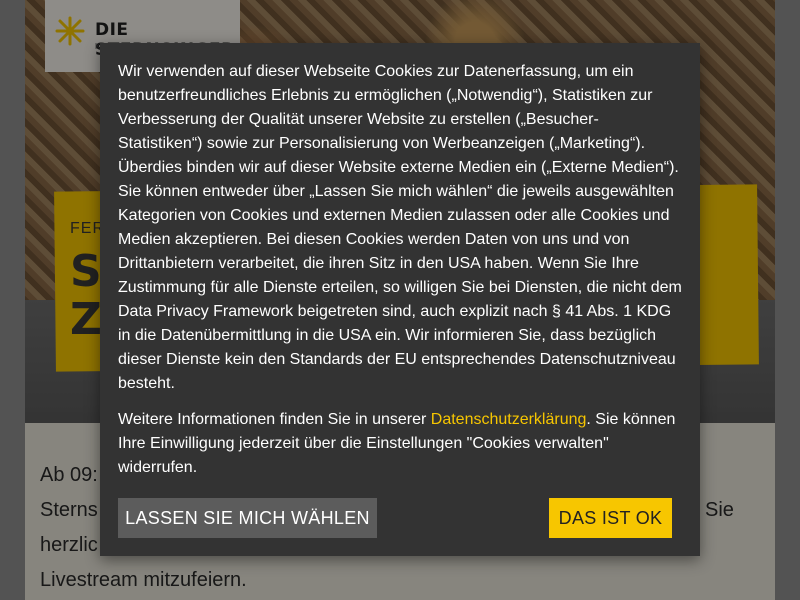  What do you see at coordinates (247, 518) in the screenshot?
I see `let-me-choose-button: LASSEN SIE MICH WÄHLEN` at bounding box center [247, 518].